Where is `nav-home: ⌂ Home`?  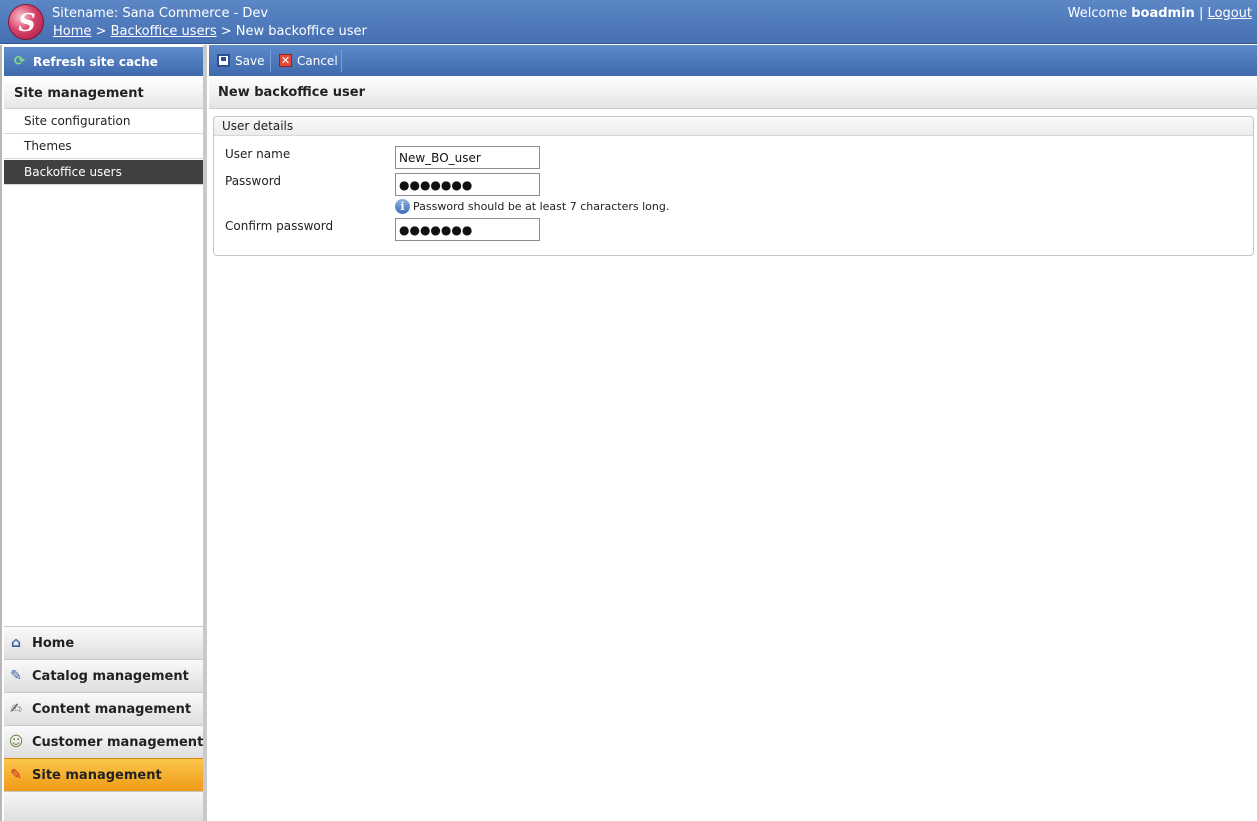
nav-home: ⌂ Home is located at coordinates (103, 642).